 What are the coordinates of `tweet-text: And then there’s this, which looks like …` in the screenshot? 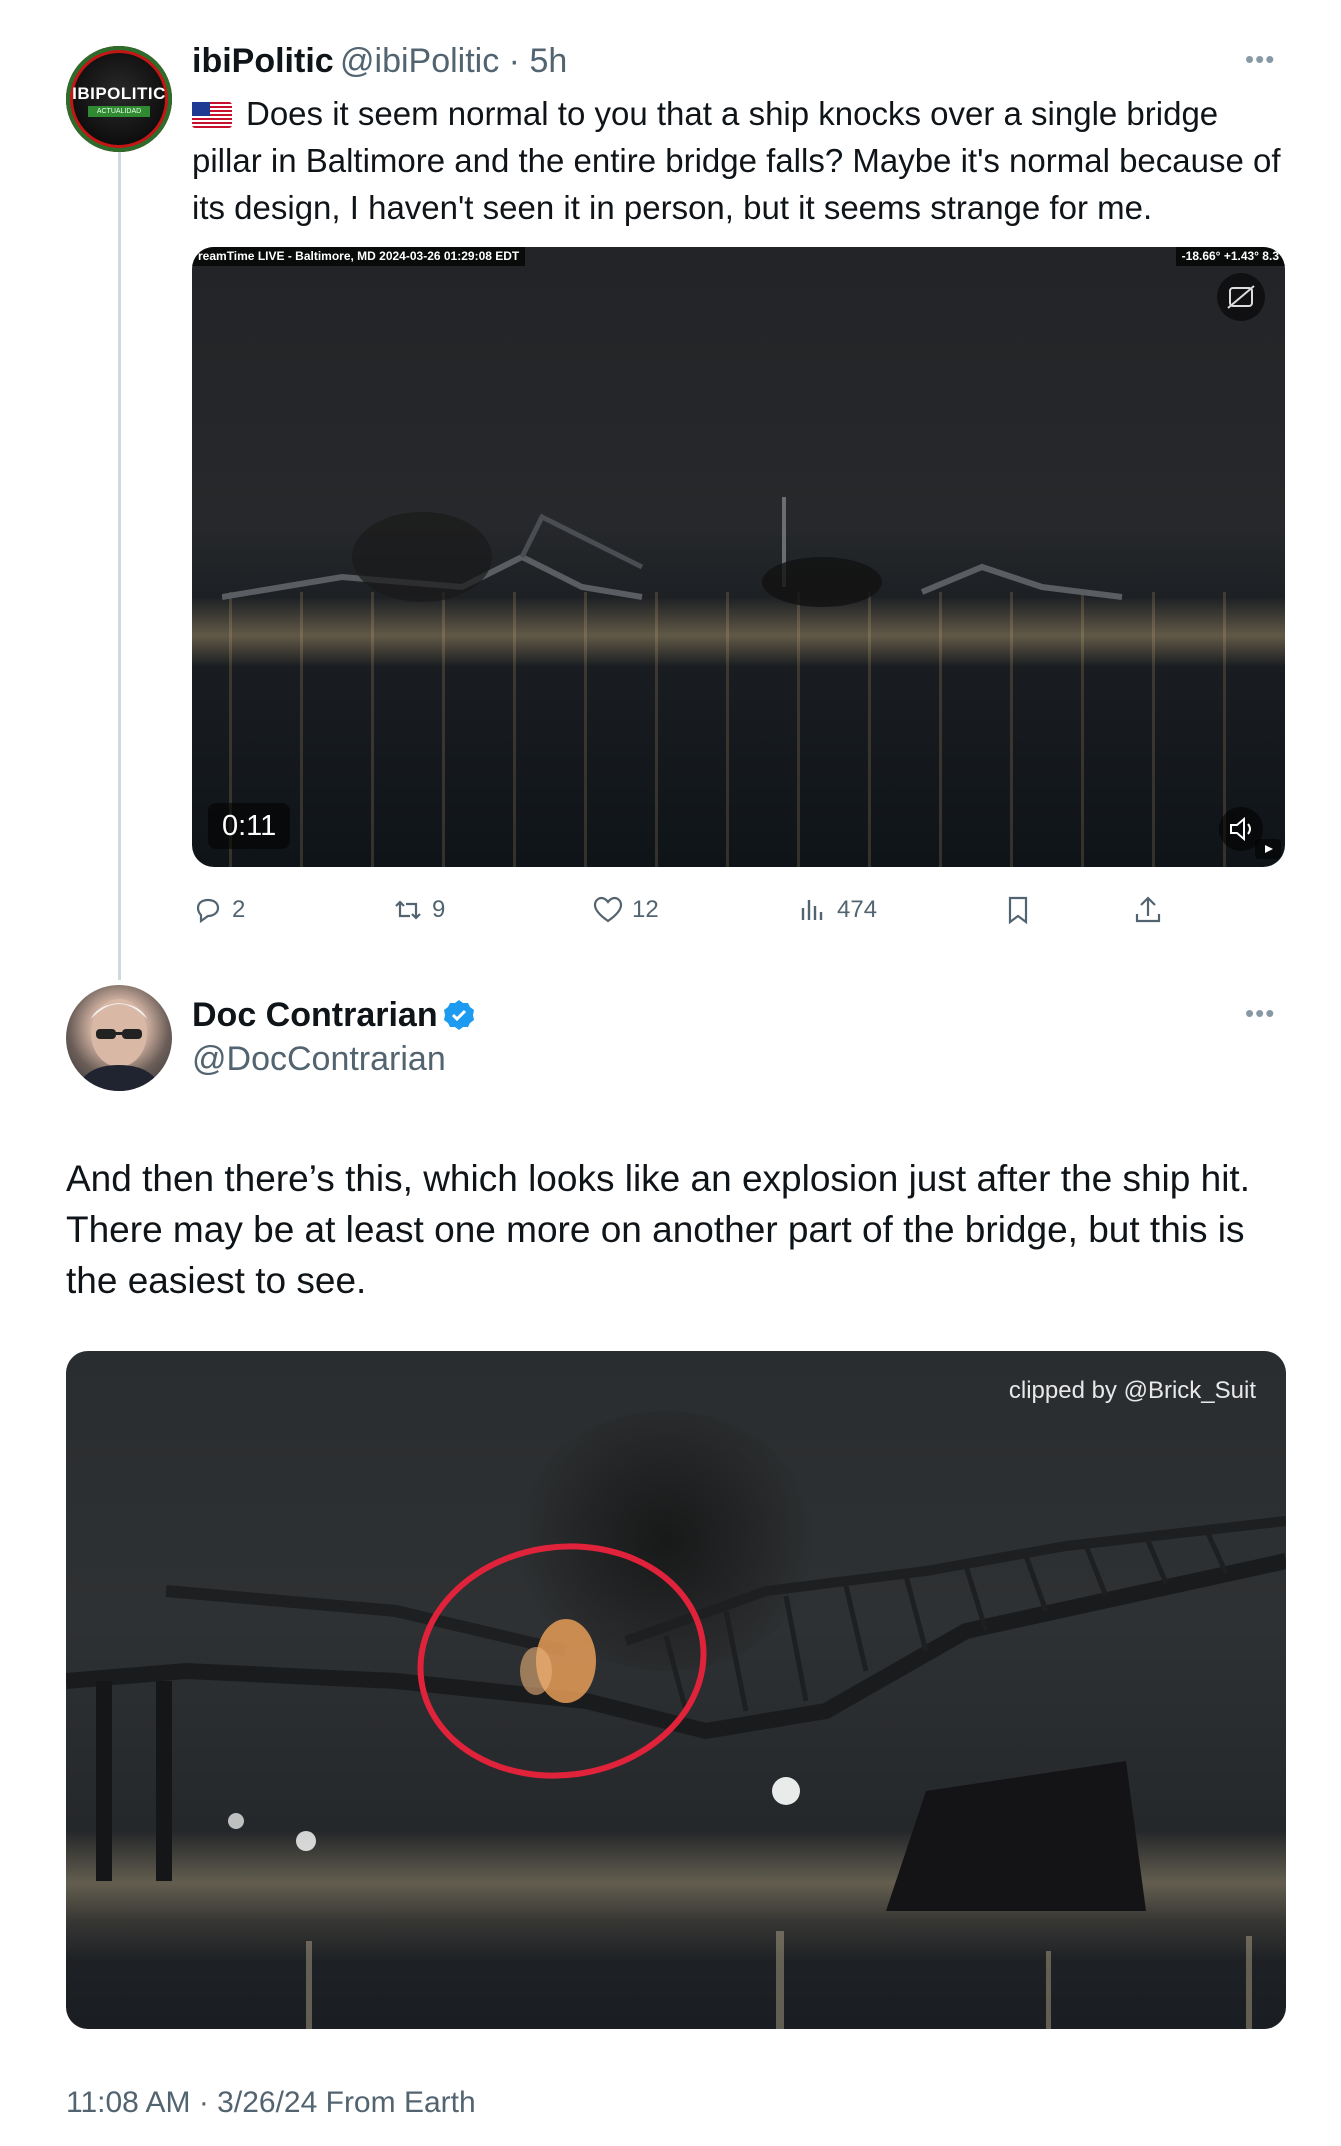 It's located at (658, 1229).